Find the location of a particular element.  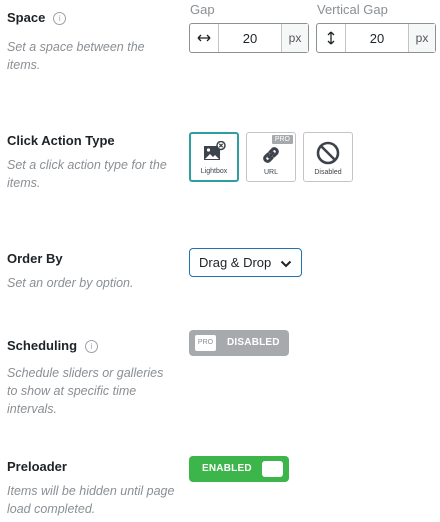

lightbox-label: Lightbox is located at coordinates (214, 171).